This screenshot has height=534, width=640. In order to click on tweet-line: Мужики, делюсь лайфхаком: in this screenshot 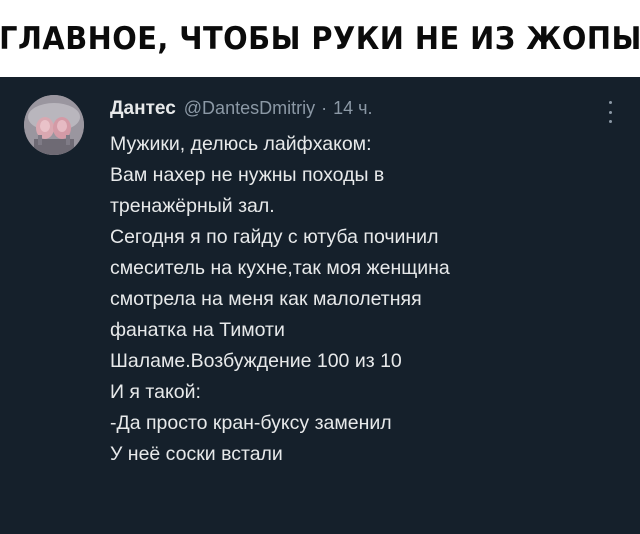, I will do `click(241, 144)`.